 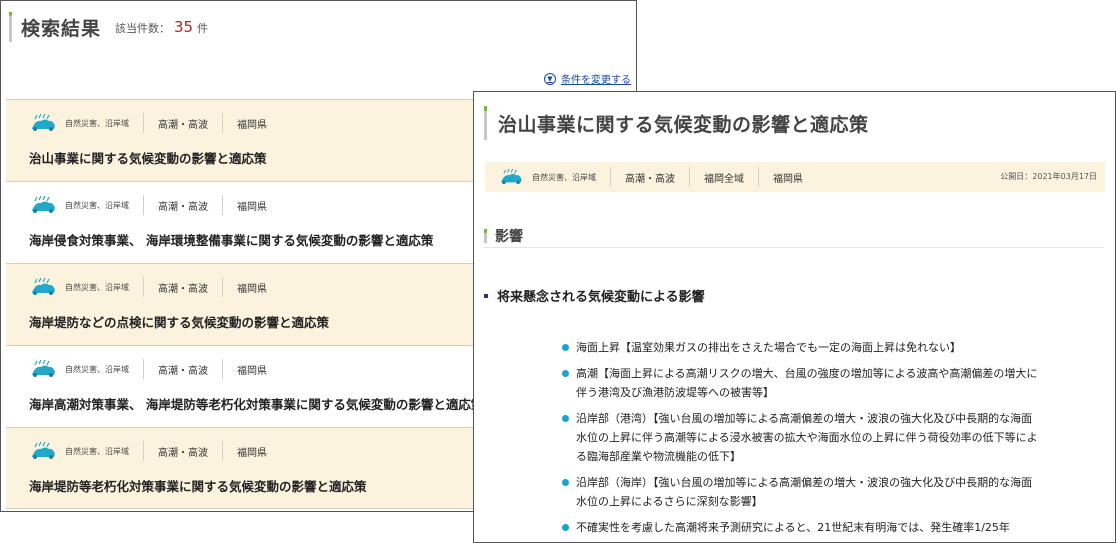 I want to click on area-tag: 福岡全域, so click(x=724, y=179).